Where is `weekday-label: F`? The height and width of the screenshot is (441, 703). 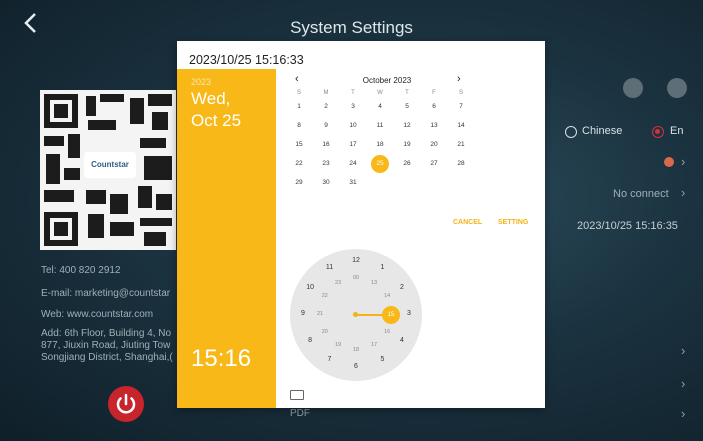 weekday-label: F is located at coordinates (434, 93).